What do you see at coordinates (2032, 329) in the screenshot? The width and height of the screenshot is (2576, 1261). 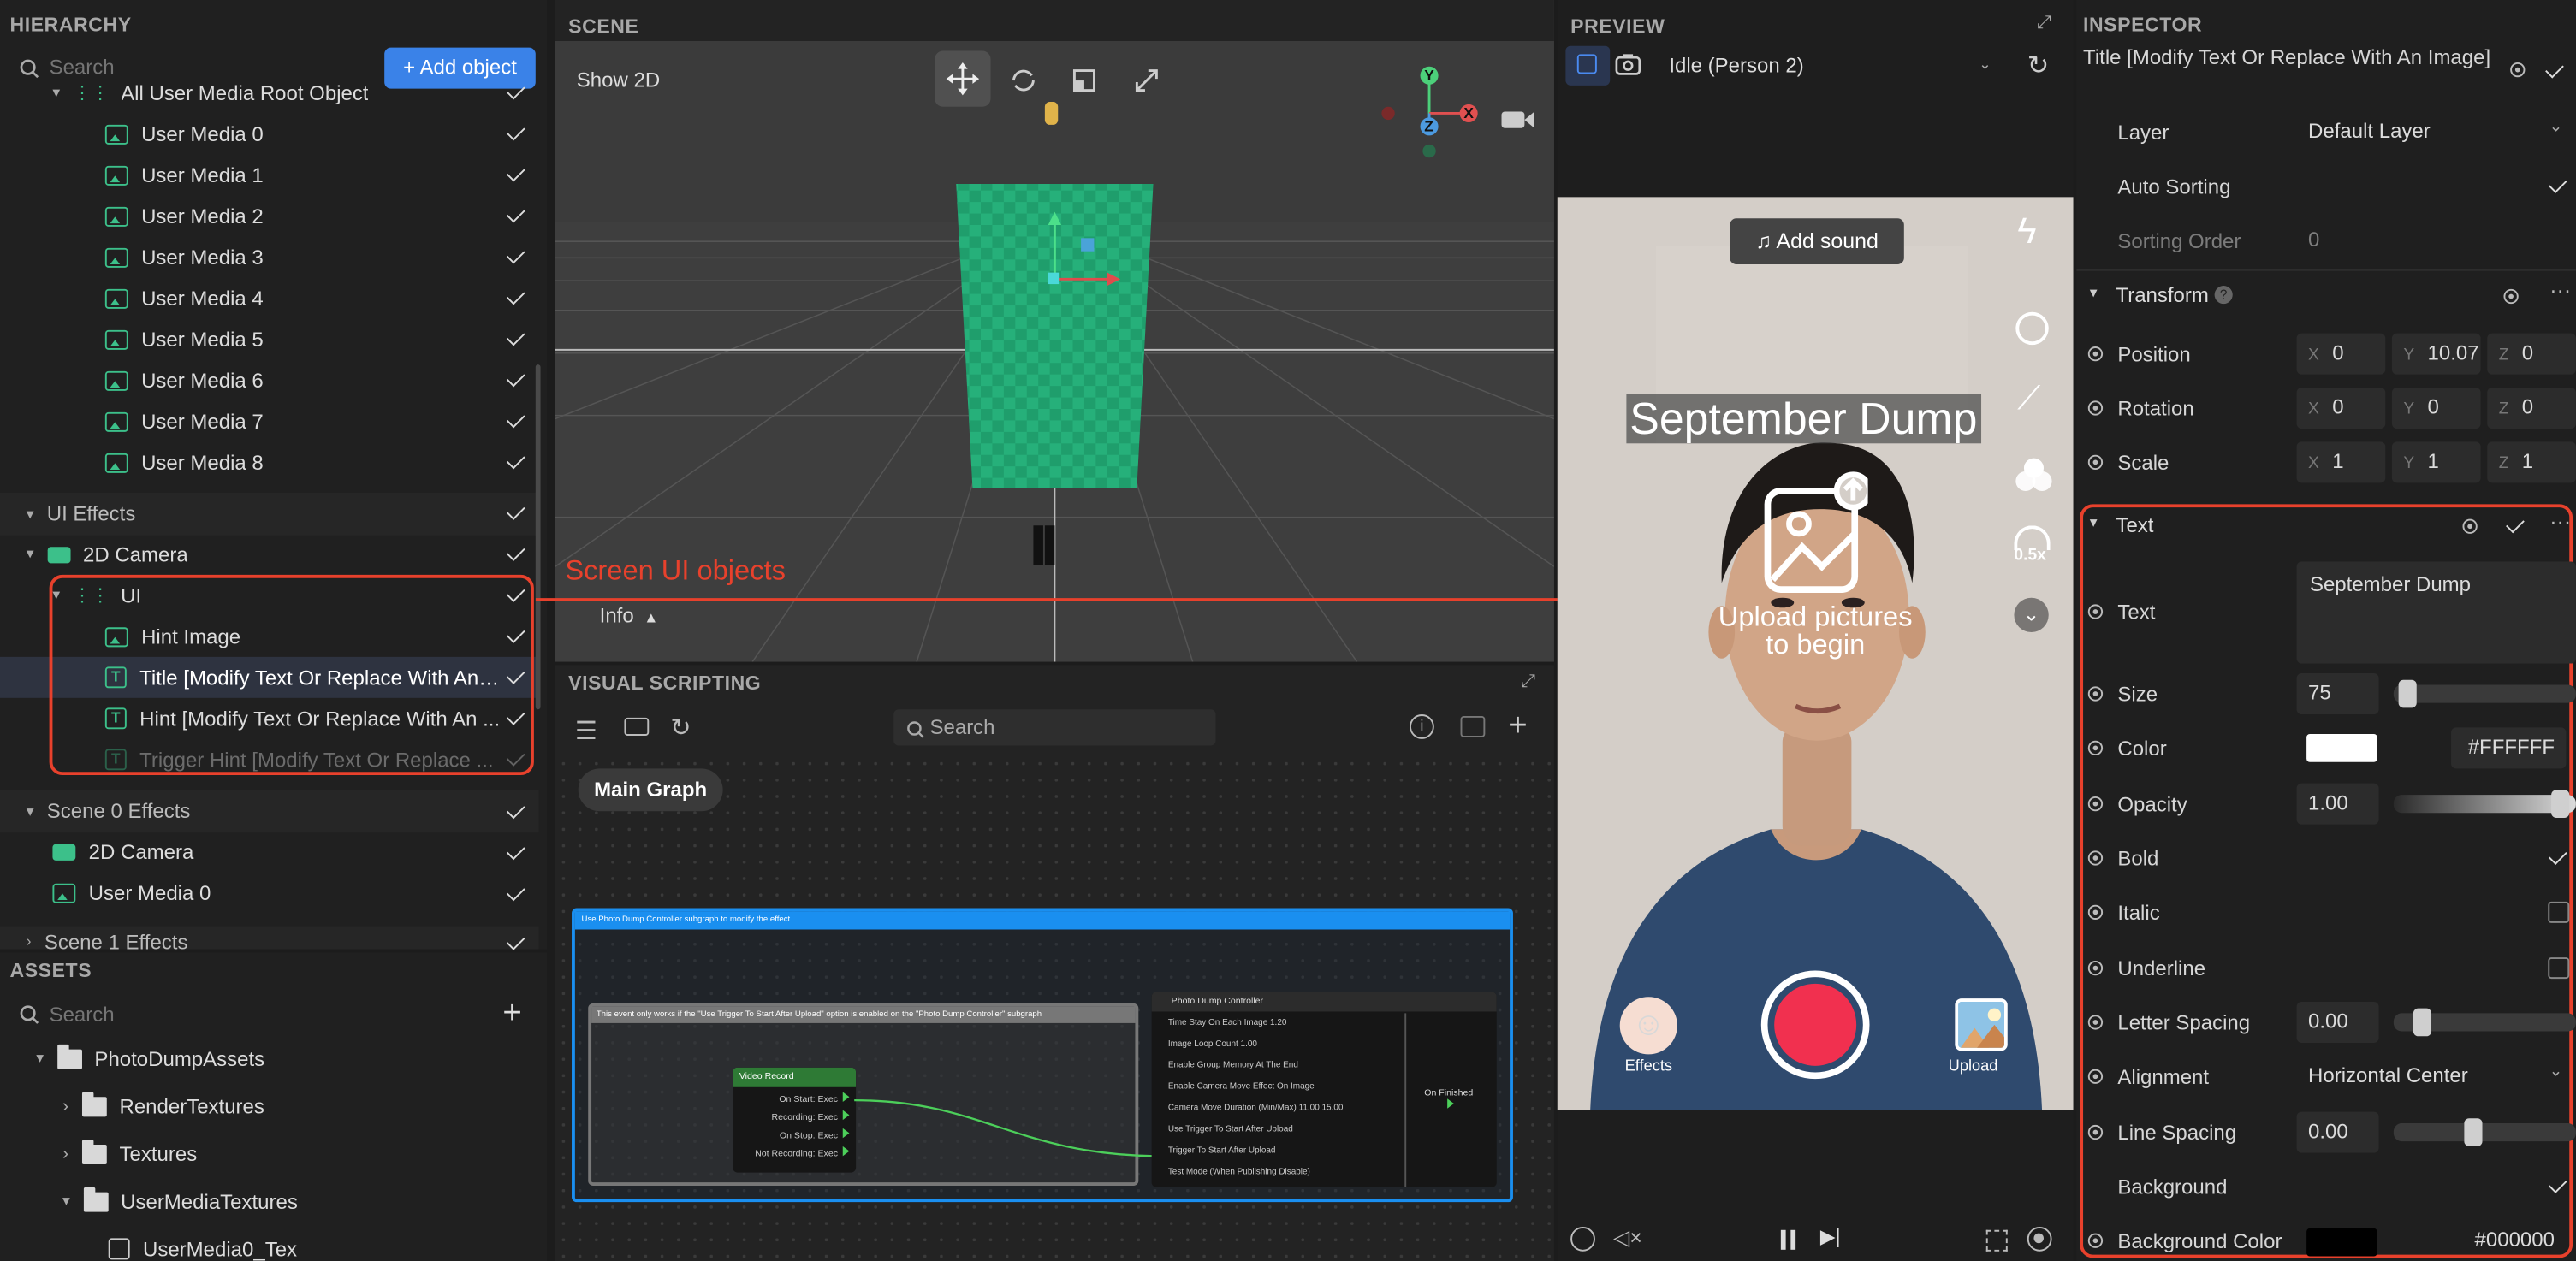 I see `timer-icon` at bounding box center [2032, 329].